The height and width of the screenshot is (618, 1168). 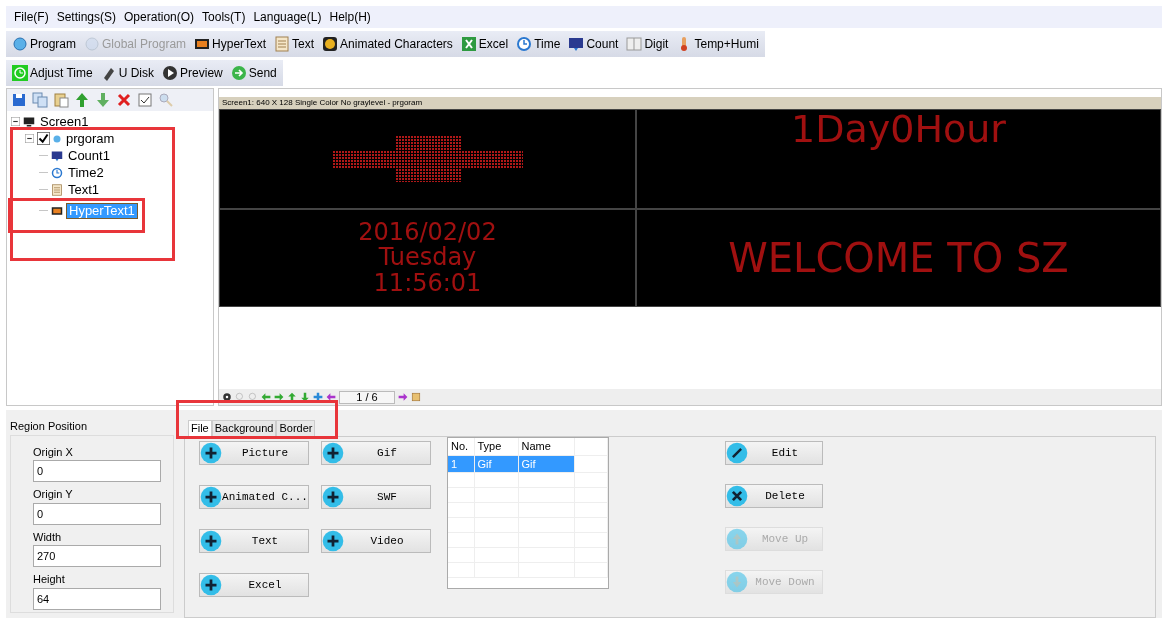 What do you see at coordinates (86, 17) in the screenshot?
I see `menu-item: Settings(S)` at bounding box center [86, 17].